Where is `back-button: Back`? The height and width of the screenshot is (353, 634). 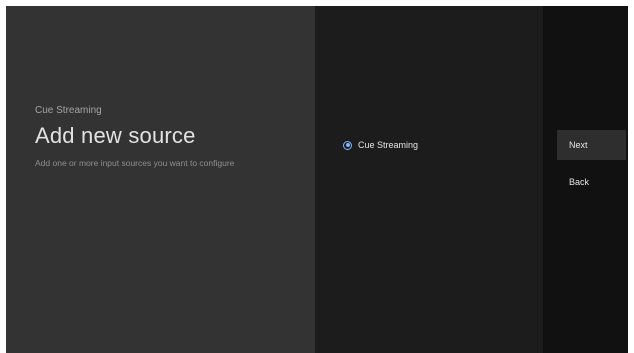
back-button: Back is located at coordinates (591, 182).